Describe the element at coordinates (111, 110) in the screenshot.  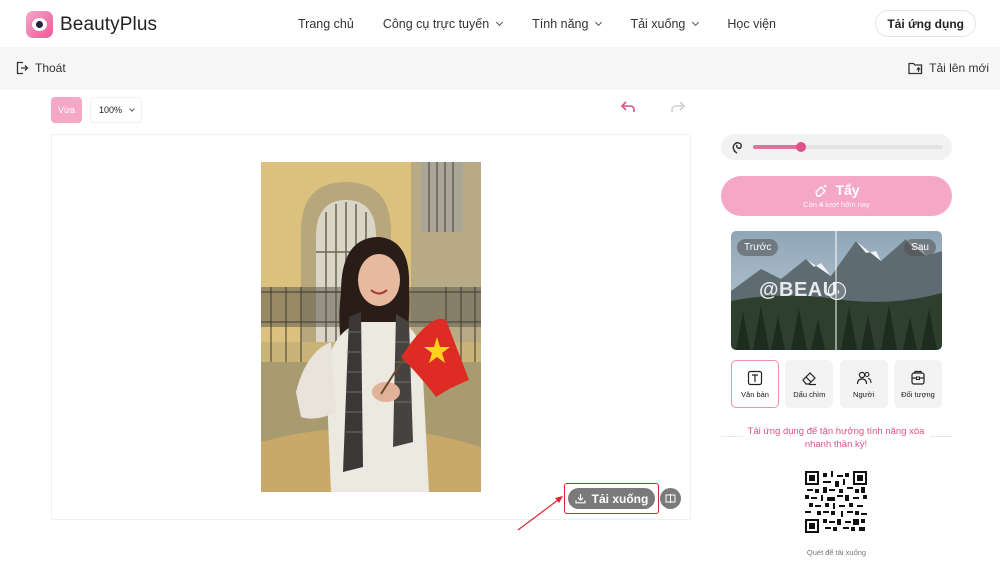
I see `zoom-value: 100%` at that location.